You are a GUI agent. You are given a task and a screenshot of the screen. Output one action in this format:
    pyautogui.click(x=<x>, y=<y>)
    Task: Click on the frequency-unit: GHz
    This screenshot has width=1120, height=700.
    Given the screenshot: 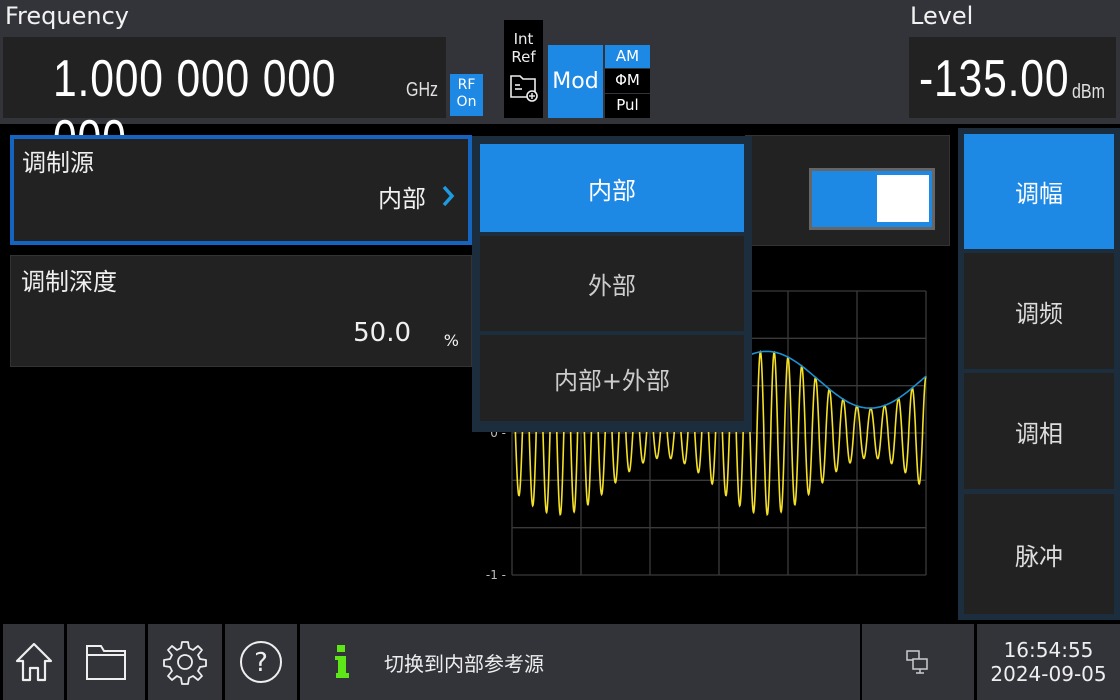 What is the action you would take?
    pyautogui.click(x=422, y=90)
    